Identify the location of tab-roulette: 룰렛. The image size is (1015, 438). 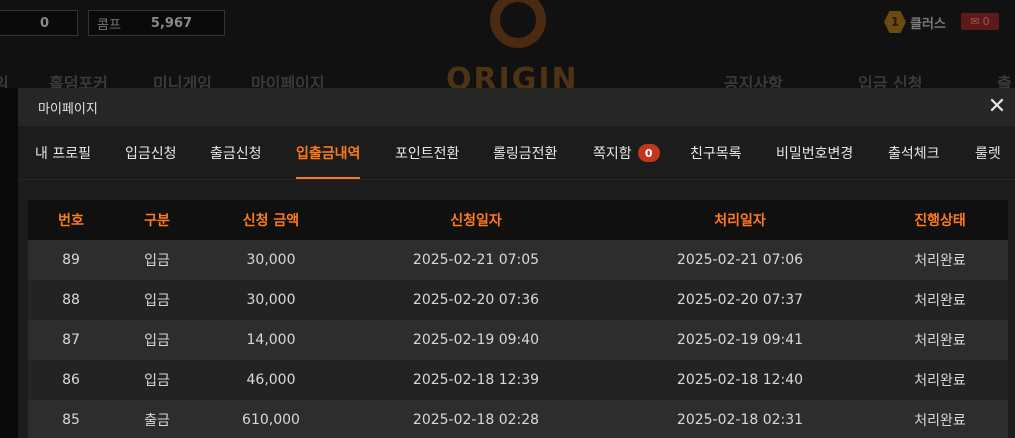
(988, 153).